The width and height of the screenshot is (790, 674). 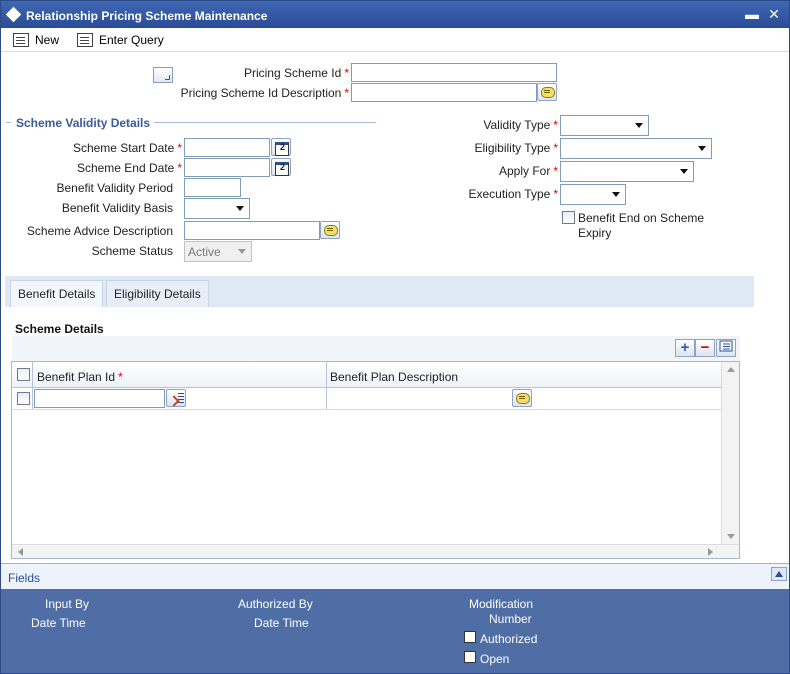 I want to click on grid-toolbar, so click(x=376, y=348).